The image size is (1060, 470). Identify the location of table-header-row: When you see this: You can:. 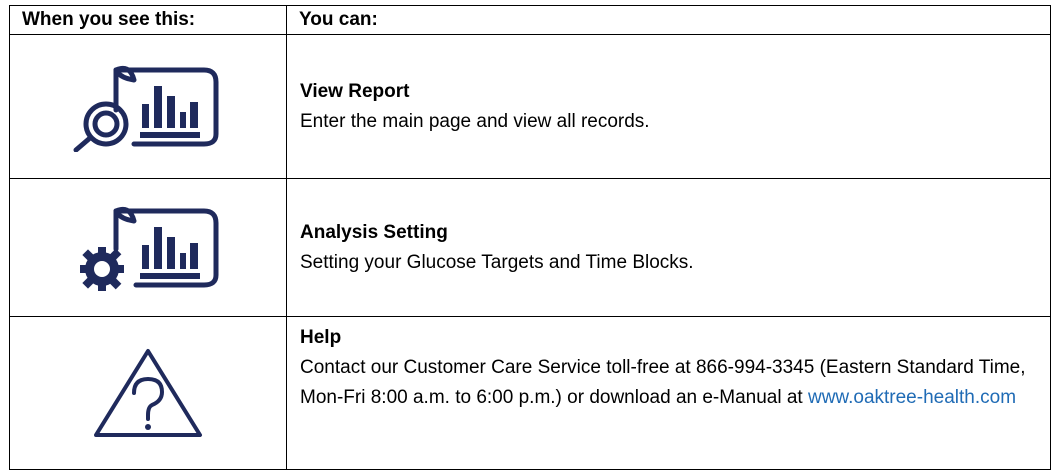
(530, 20).